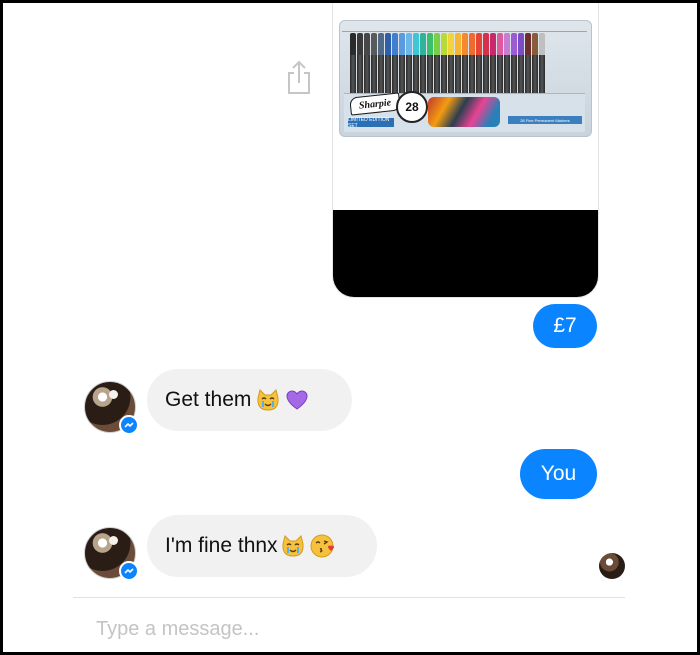 The image size is (700, 655). I want to click on edition-tag: LIMITED EDITION SET, so click(371, 123).